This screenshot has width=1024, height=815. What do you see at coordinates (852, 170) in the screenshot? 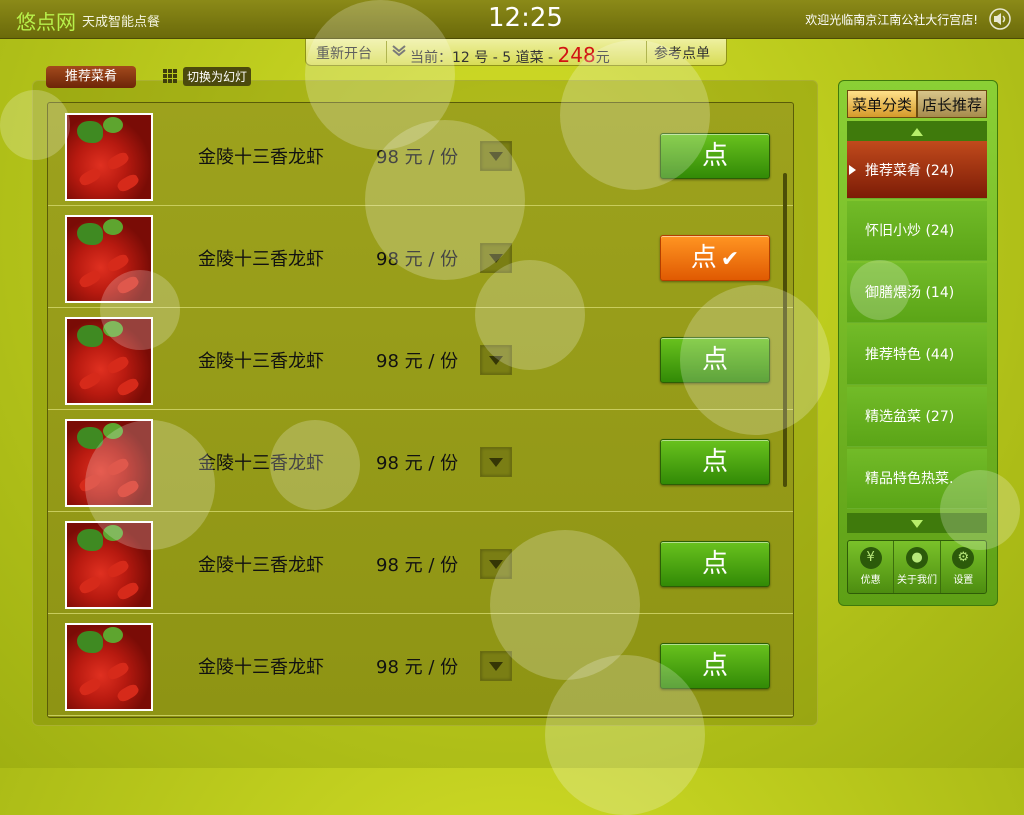
I see `selected-arrow-icon` at bounding box center [852, 170].